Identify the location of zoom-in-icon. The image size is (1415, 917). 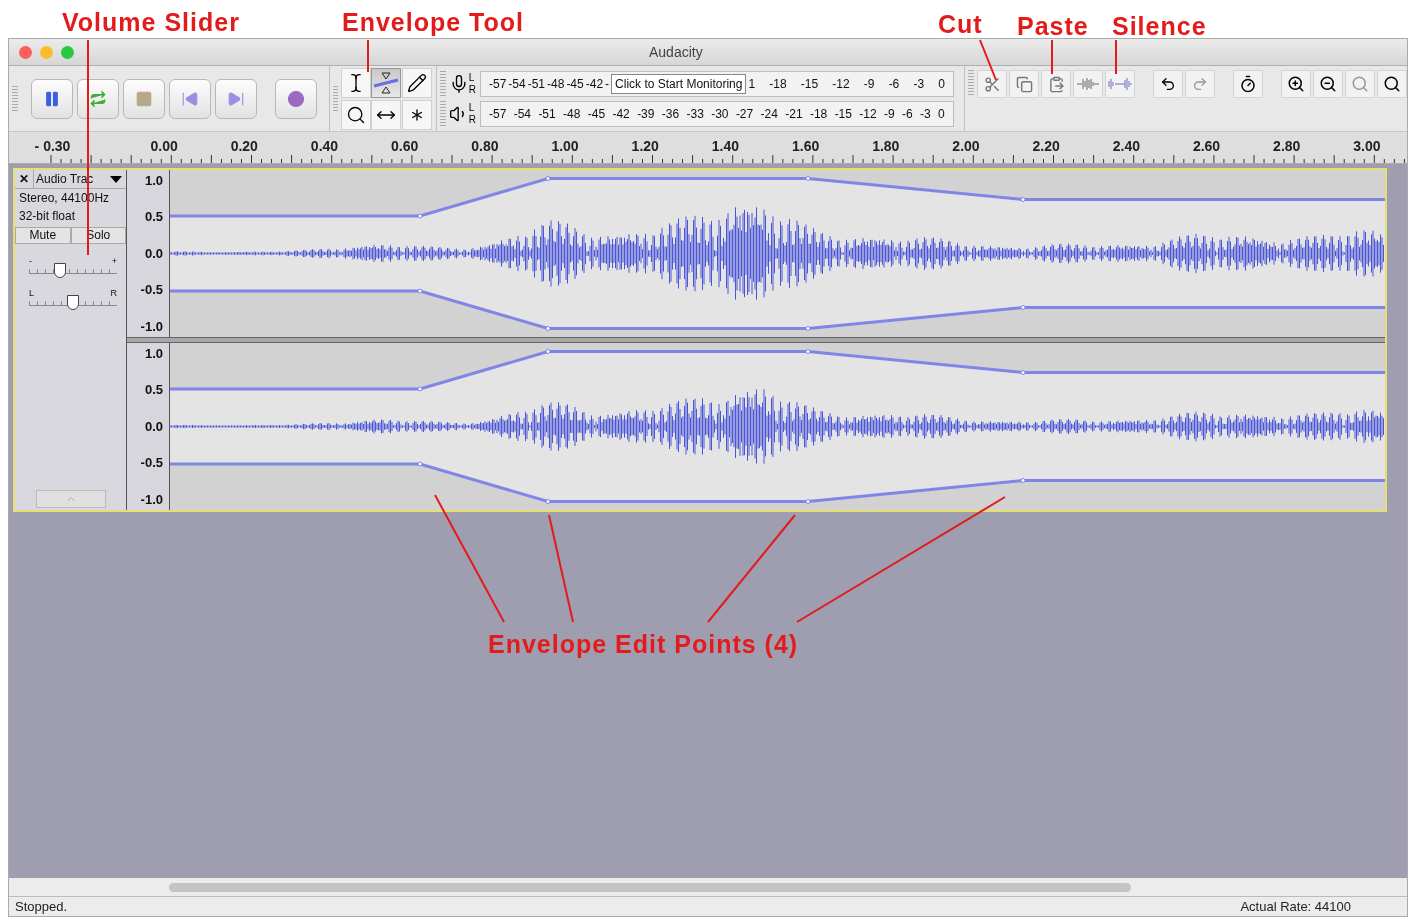
(1296, 84).